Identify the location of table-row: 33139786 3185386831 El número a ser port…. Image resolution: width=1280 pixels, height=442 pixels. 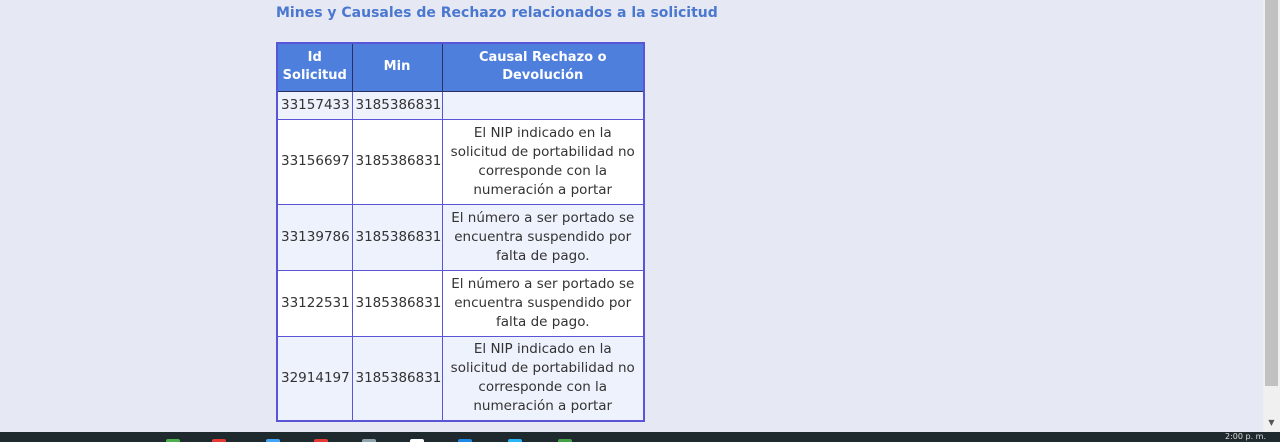
(460, 237).